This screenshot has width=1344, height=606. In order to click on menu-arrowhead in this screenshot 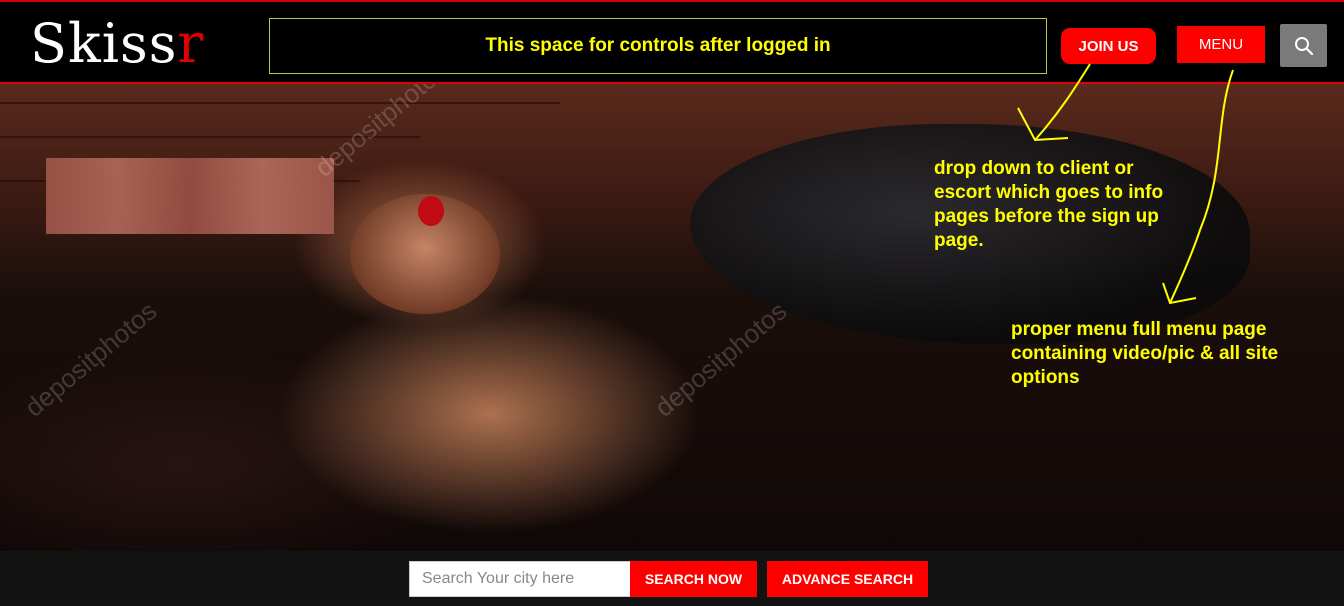, I will do `click(1179, 293)`.